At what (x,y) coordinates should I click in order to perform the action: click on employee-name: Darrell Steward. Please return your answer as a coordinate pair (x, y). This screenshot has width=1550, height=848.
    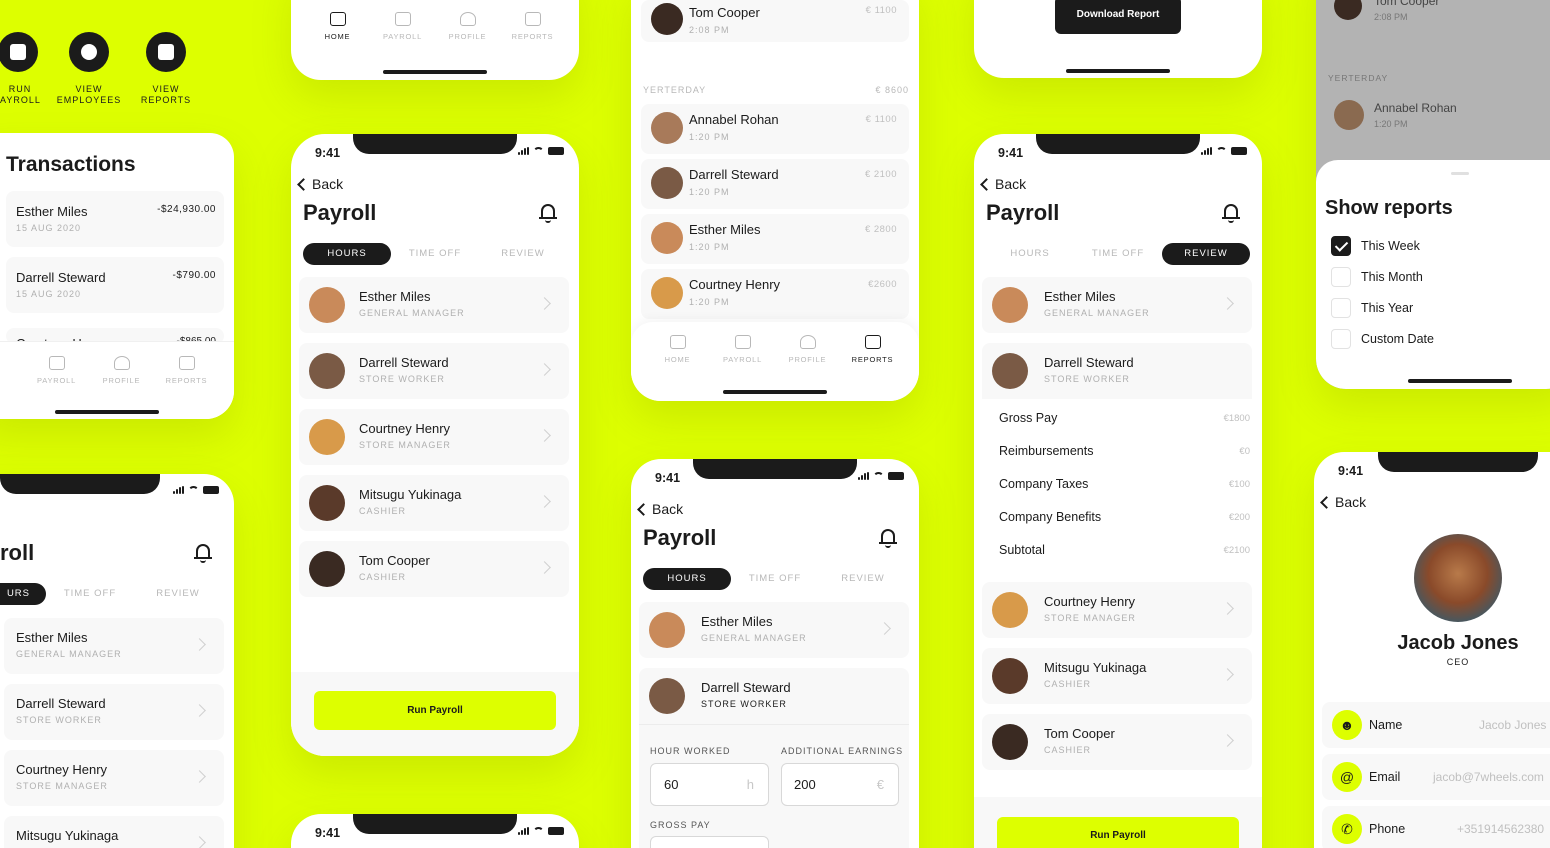
    Looking at the image, I should click on (746, 687).